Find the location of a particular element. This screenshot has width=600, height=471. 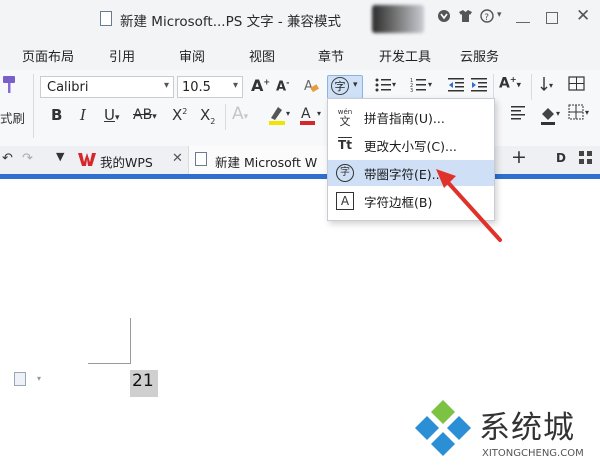

align-icon is located at coordinates (519, 115).